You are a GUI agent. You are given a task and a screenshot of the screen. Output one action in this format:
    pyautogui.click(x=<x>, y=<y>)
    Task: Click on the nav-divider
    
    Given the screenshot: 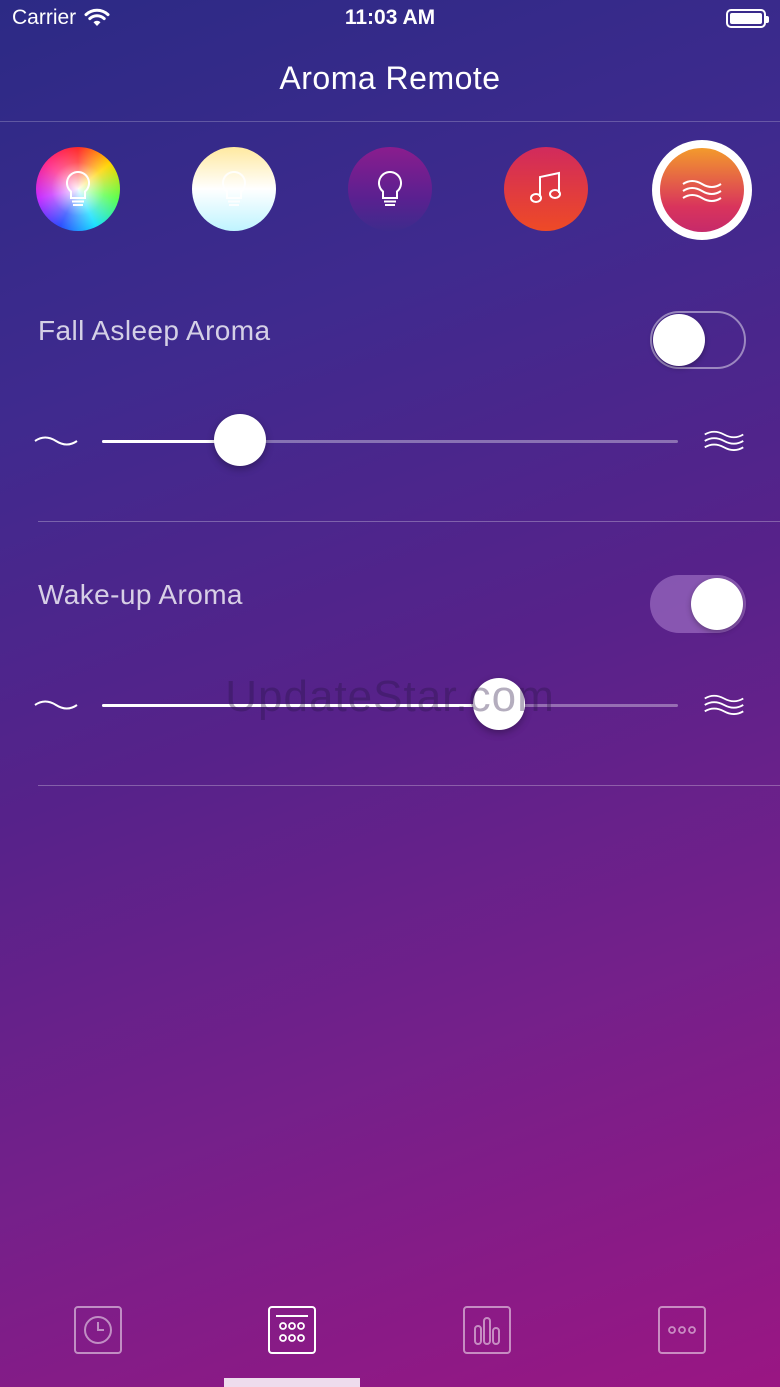 What is the action you would take?
    pyautogui.click(x=390, y=121)
    